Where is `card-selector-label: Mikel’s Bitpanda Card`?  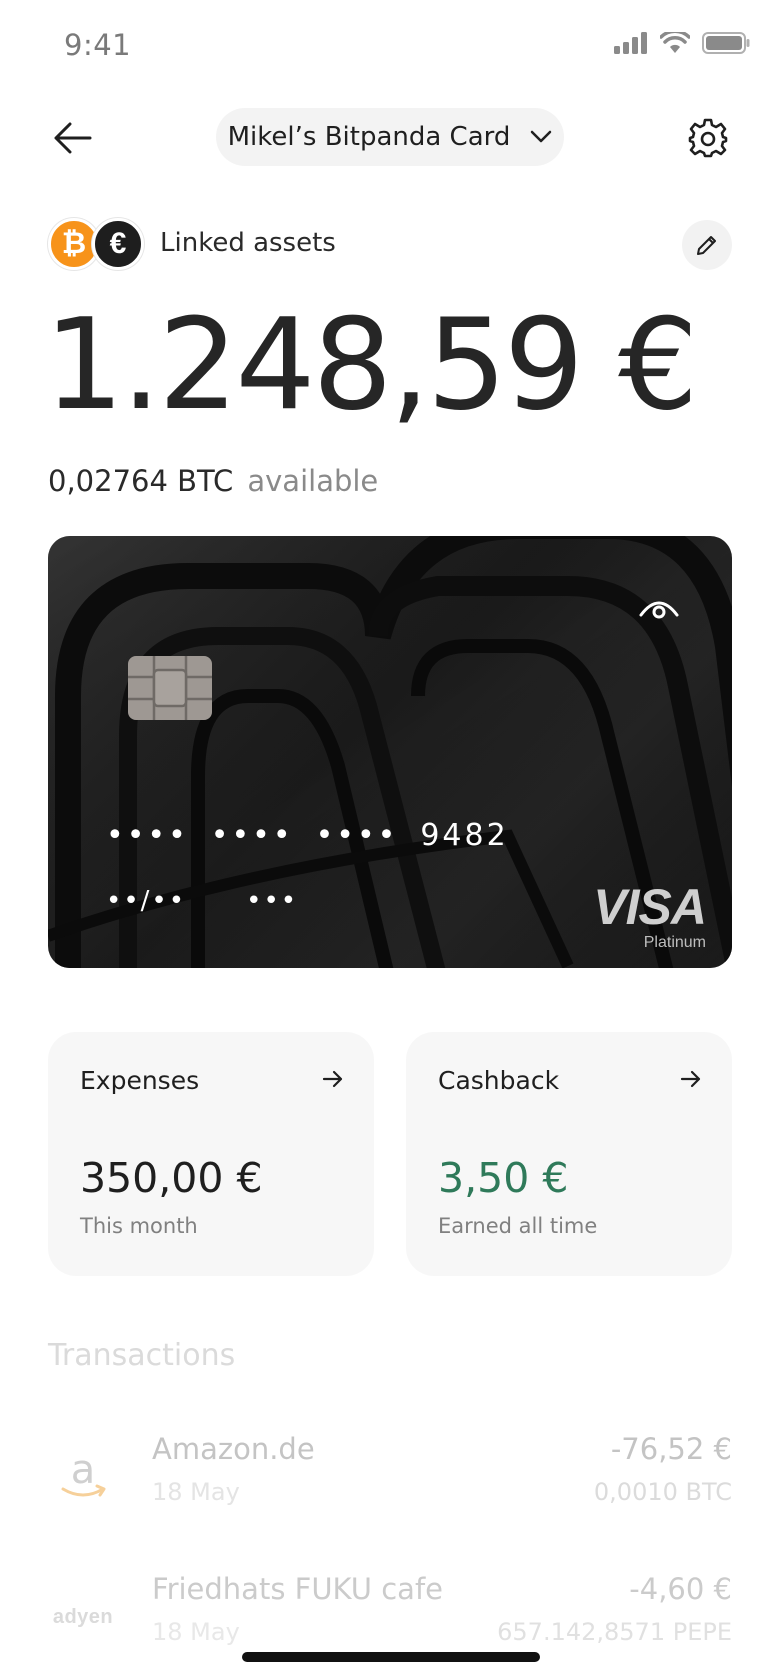
card-selector-label: Mikel’s Bitpanda Card is located at coordinates (369, 137).